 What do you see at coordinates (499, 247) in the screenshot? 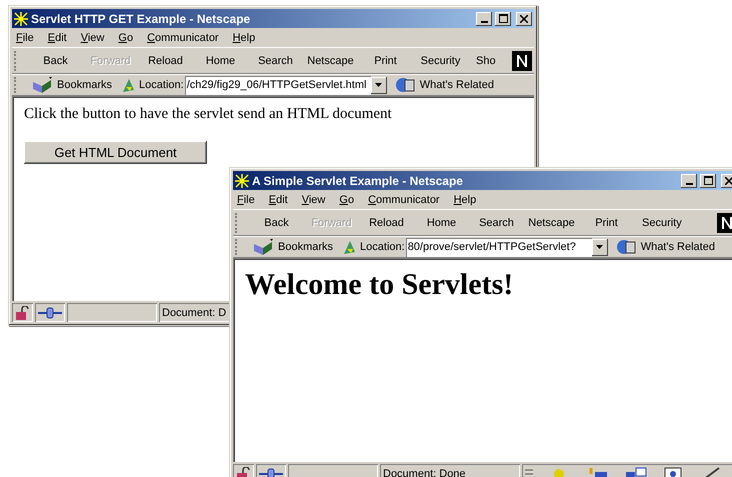
I see `url-field: 80/prove/servlet/HTTPGetServlet?` at bounding box center [499, 247].